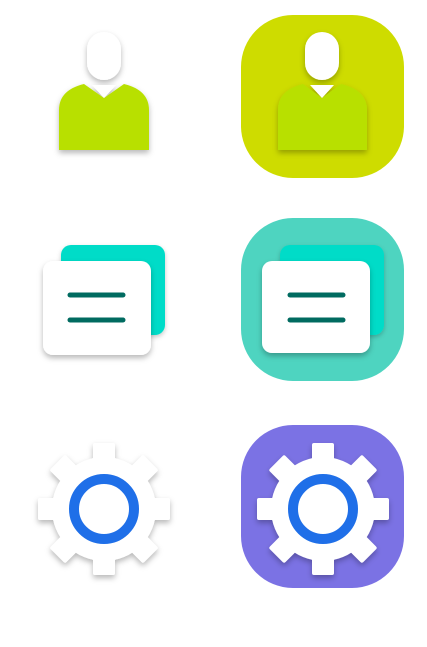  What do you see at coordinates (105, 300) in the screenshot?
I see `message-cards-icon-plain` at bounding box center [105, 300].